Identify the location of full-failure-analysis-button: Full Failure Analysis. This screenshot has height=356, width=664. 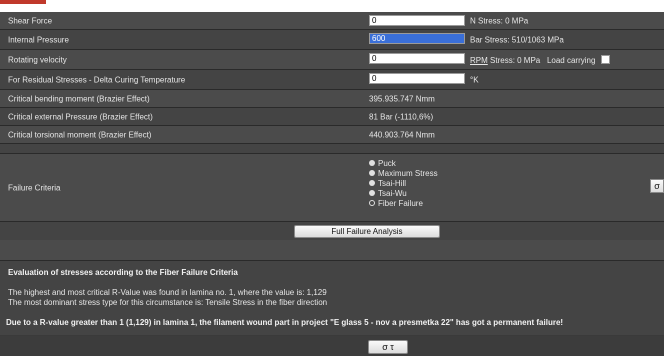
(367, 231).